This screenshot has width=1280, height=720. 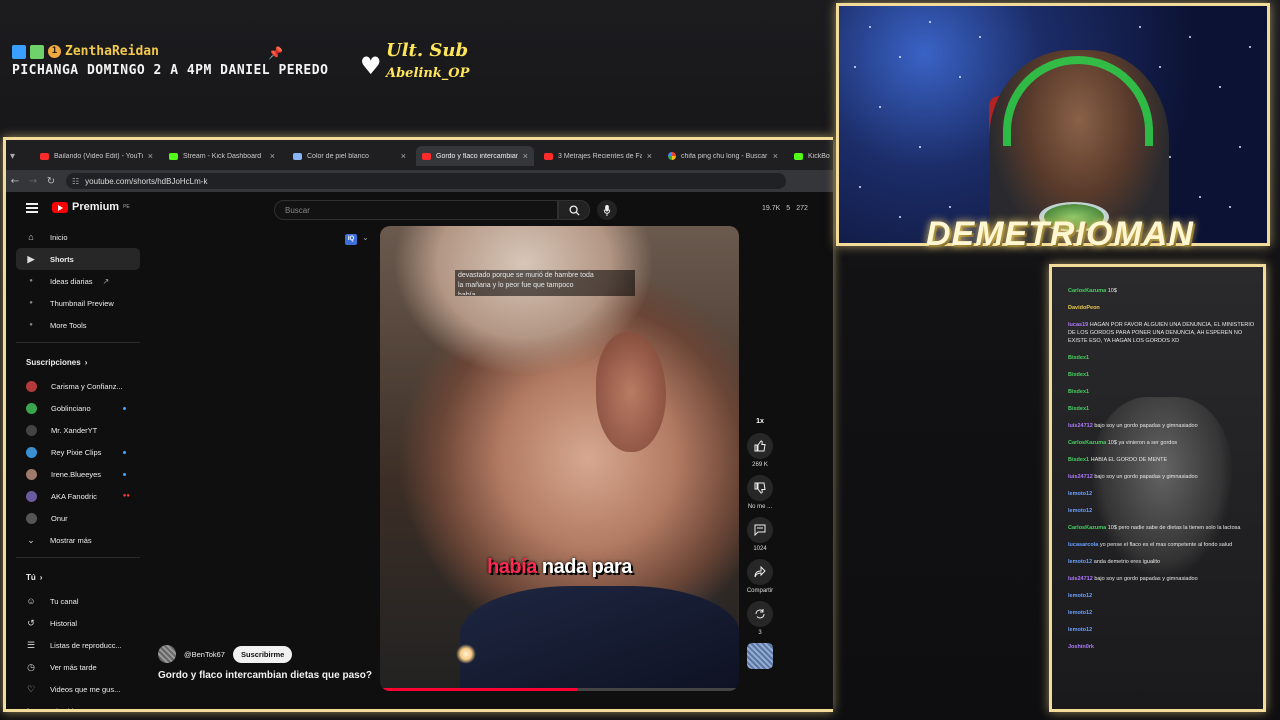 What do you see at coordinates (78, 474) in the screenshot?
I see `subscription-item: Irene.Blueeyes` at bounding box center [78, 474].